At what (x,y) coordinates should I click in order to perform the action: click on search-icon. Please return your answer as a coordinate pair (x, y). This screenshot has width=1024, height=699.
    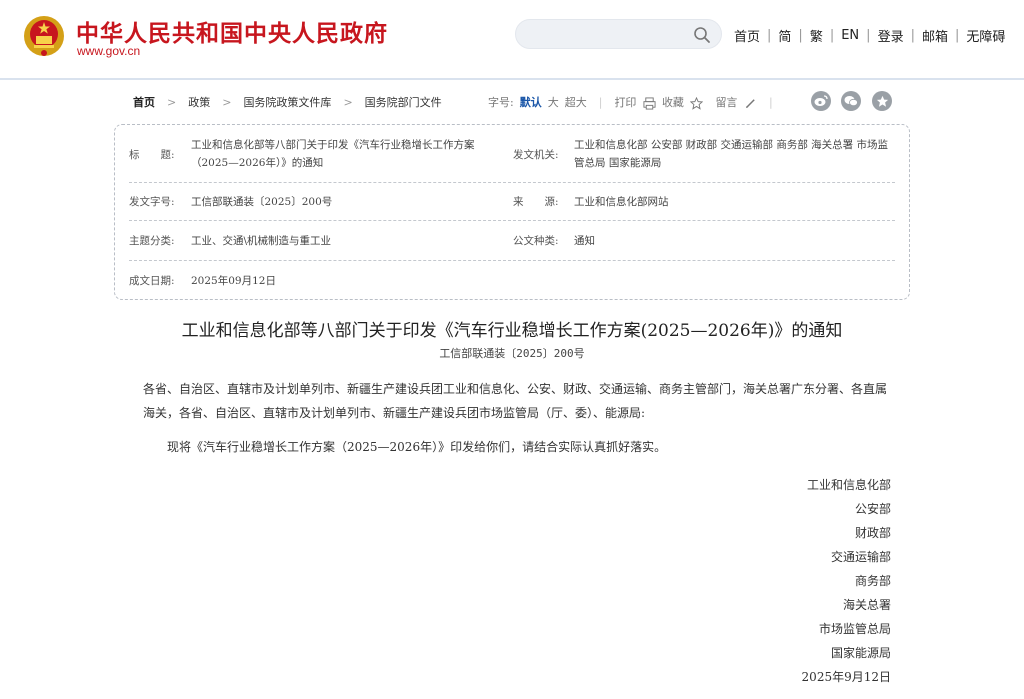
    Looking at the image, I should click on (702, 35).